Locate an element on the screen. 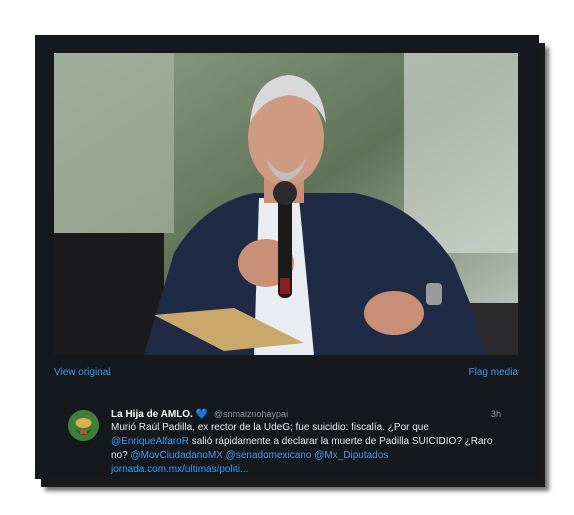 Image resolution: width=574 pixels, height=515 pixels. display-name: La Hija de AMLO. is located at coordinates (152, 414).